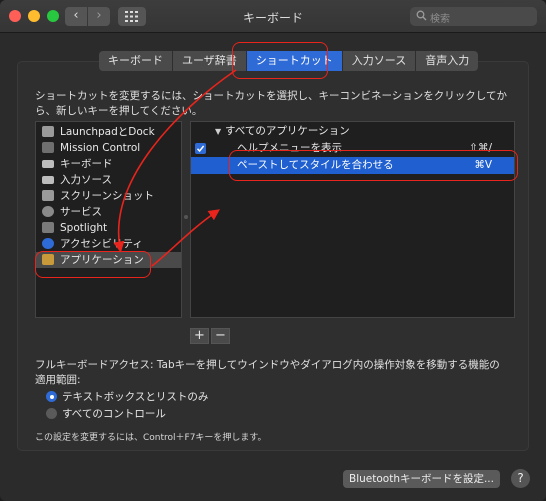  Describe the element at coordinates (185, 238) in the screenshot. I see `annotation-arrow-category-to-list` at that location.